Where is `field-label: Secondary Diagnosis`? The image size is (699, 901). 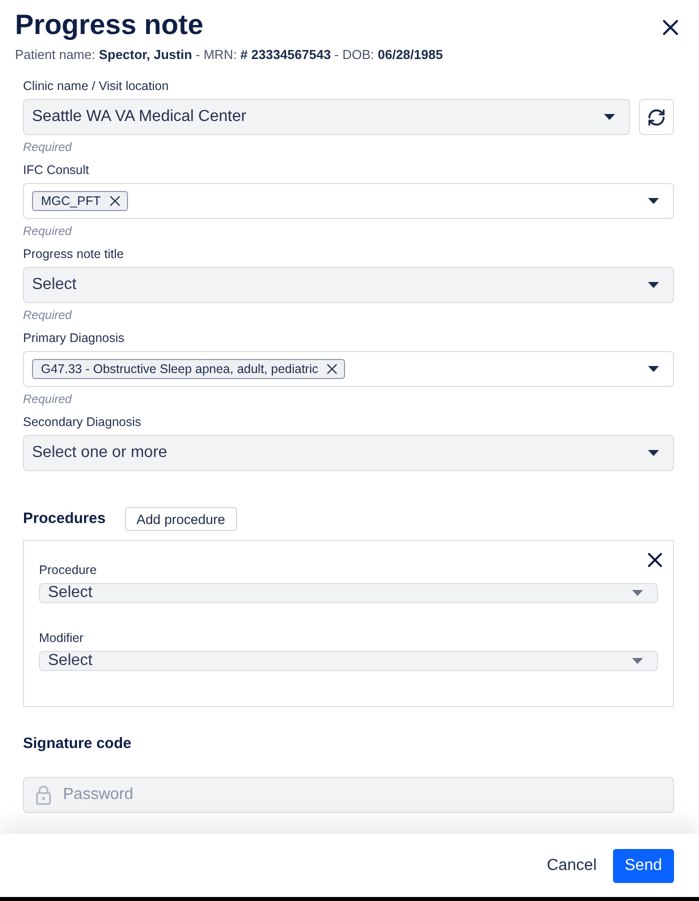 field-label: Secondary Diagnosis is located at coordinates (82, 422).